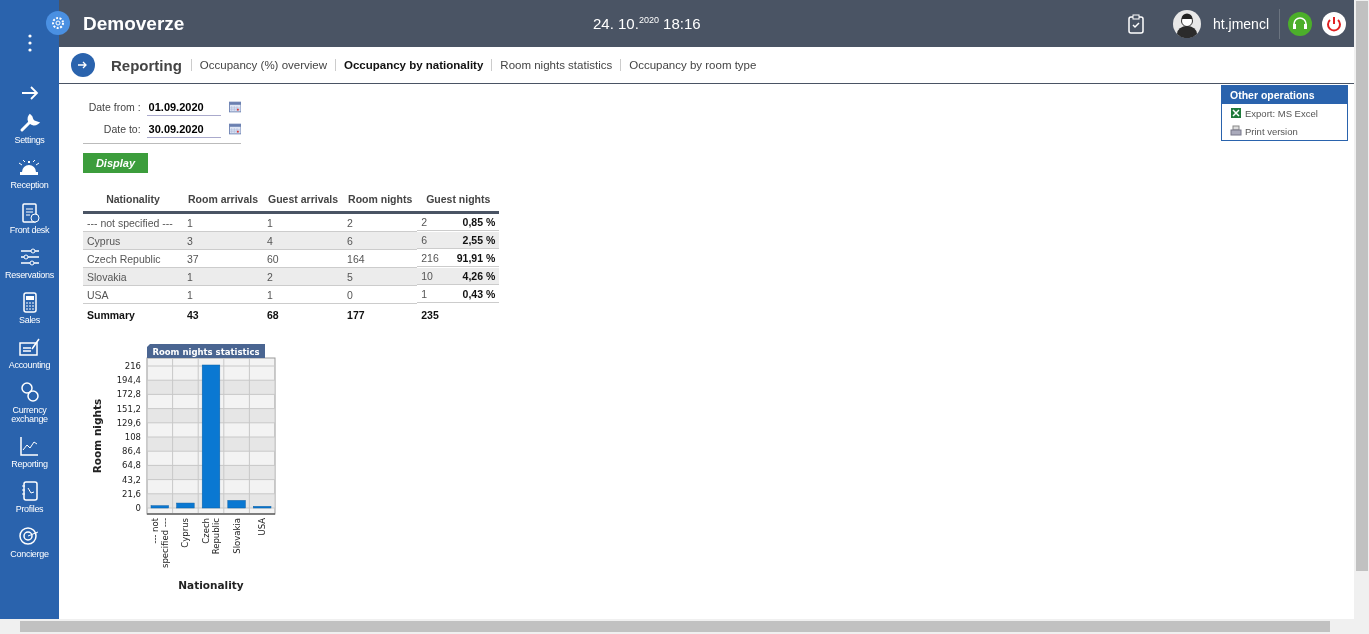 The height and width of the screenshot is (634, 1369). Describe the element at coordinates (413, 65) in the screenshot. I see `tab: Occupancy by nationality` at that location.